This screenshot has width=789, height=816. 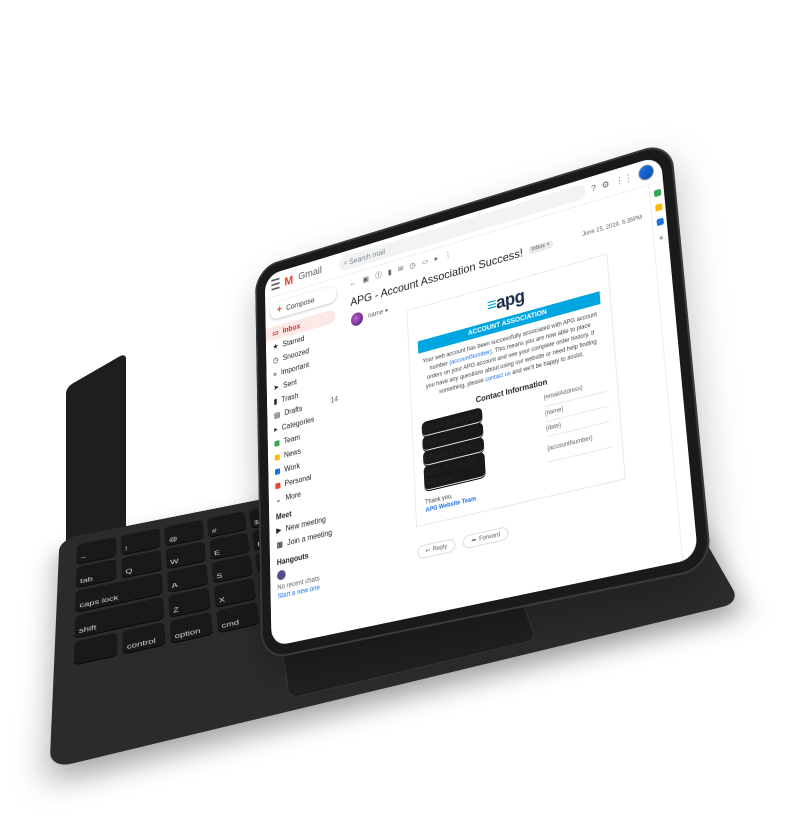 What do you see at coordinates (279, 500) in the screenshot?
I see `chevron-down-icon: ⌄` at bounding box center [279, 500].